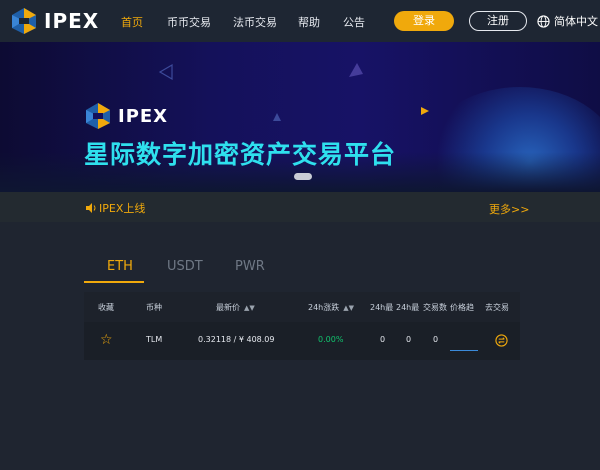 The width and height of the screenshot is (600, 470). Describe the element at coordinates (354, 22) in the screenshot. I see `nav-announcements: 公告` at that location.